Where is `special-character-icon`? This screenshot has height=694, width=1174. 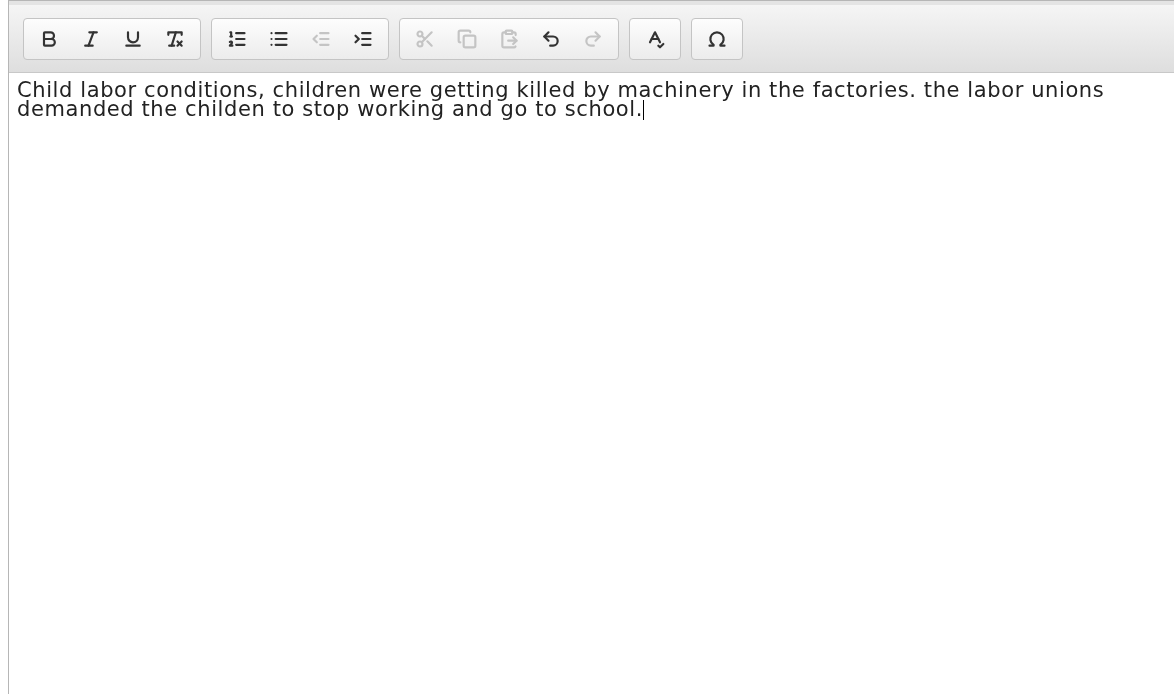 special-character-icon is located at coordinates (717, 38).